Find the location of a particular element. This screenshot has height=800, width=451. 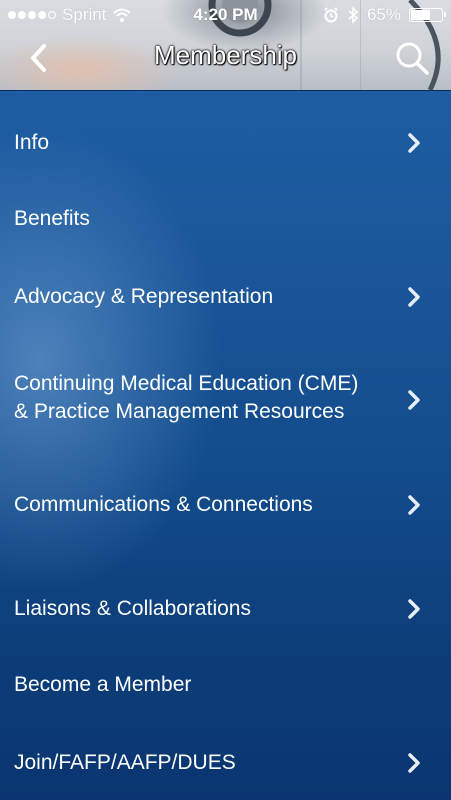

menu-item-join-dues: Join/FAFP/AAFP/DUES is located at coordinates (225, 762).